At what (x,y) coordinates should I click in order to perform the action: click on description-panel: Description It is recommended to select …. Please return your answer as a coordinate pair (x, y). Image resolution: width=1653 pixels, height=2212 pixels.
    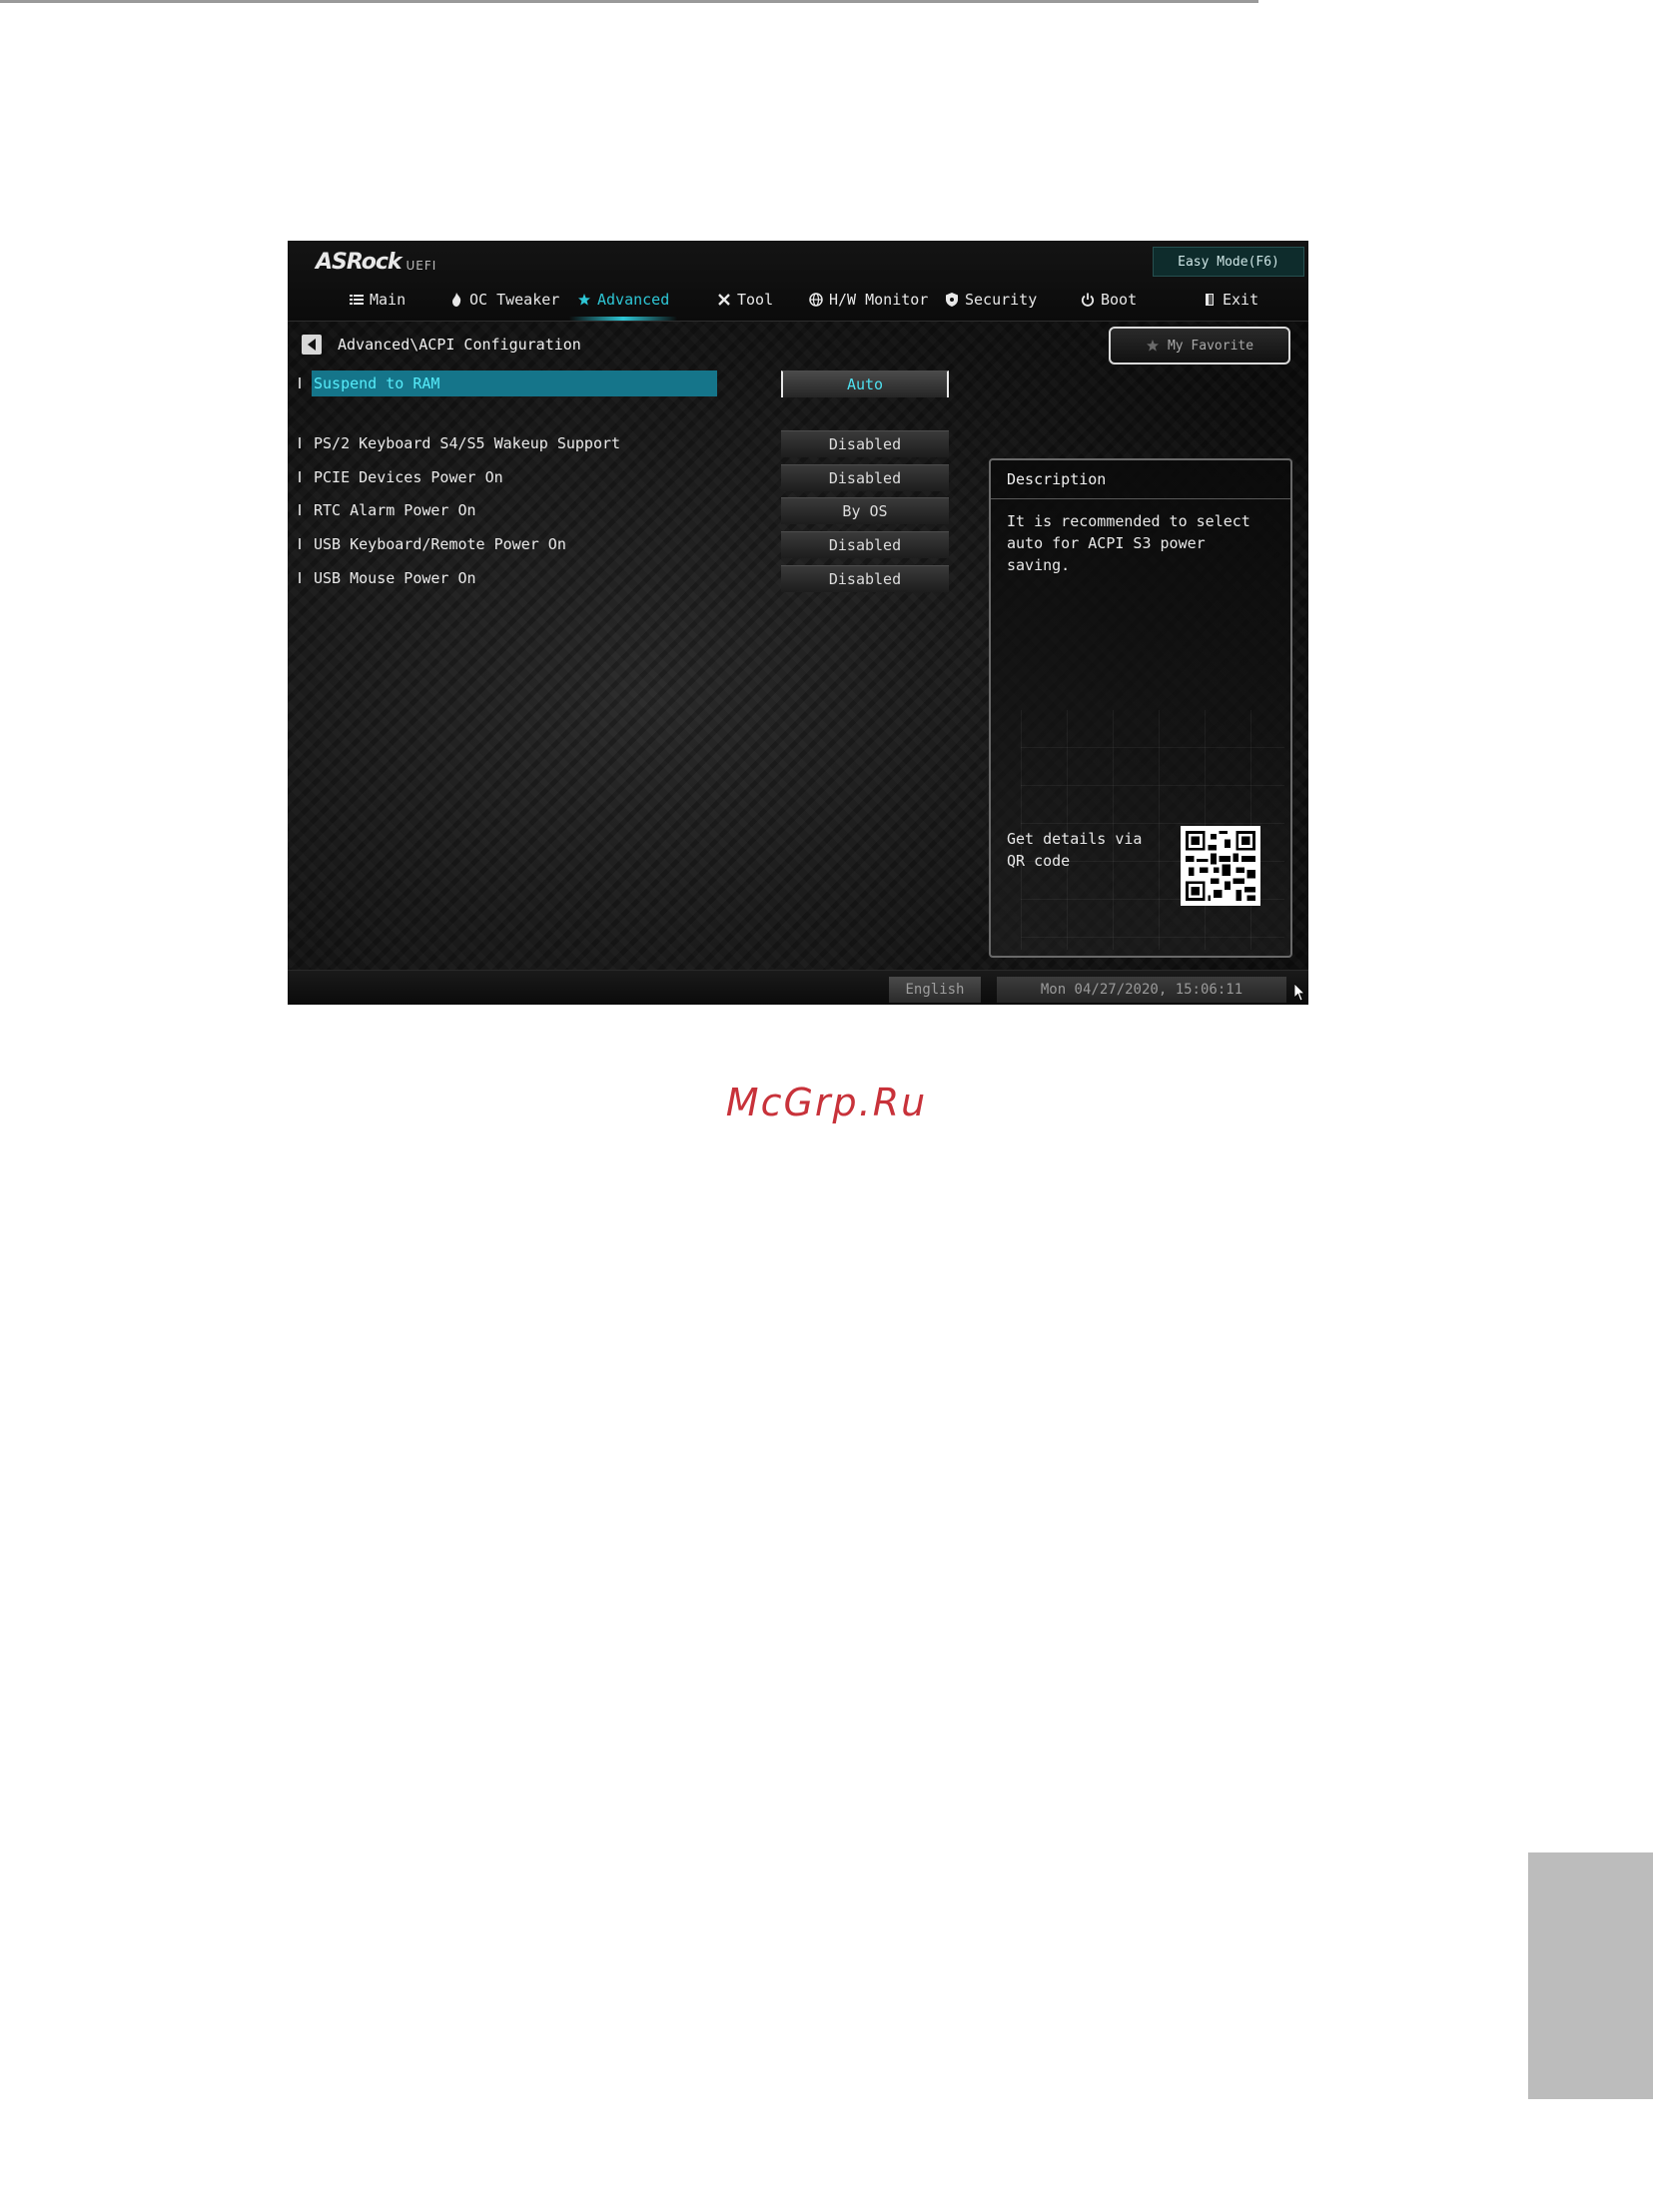
    Looking at the image, I should click on (1140, 708).